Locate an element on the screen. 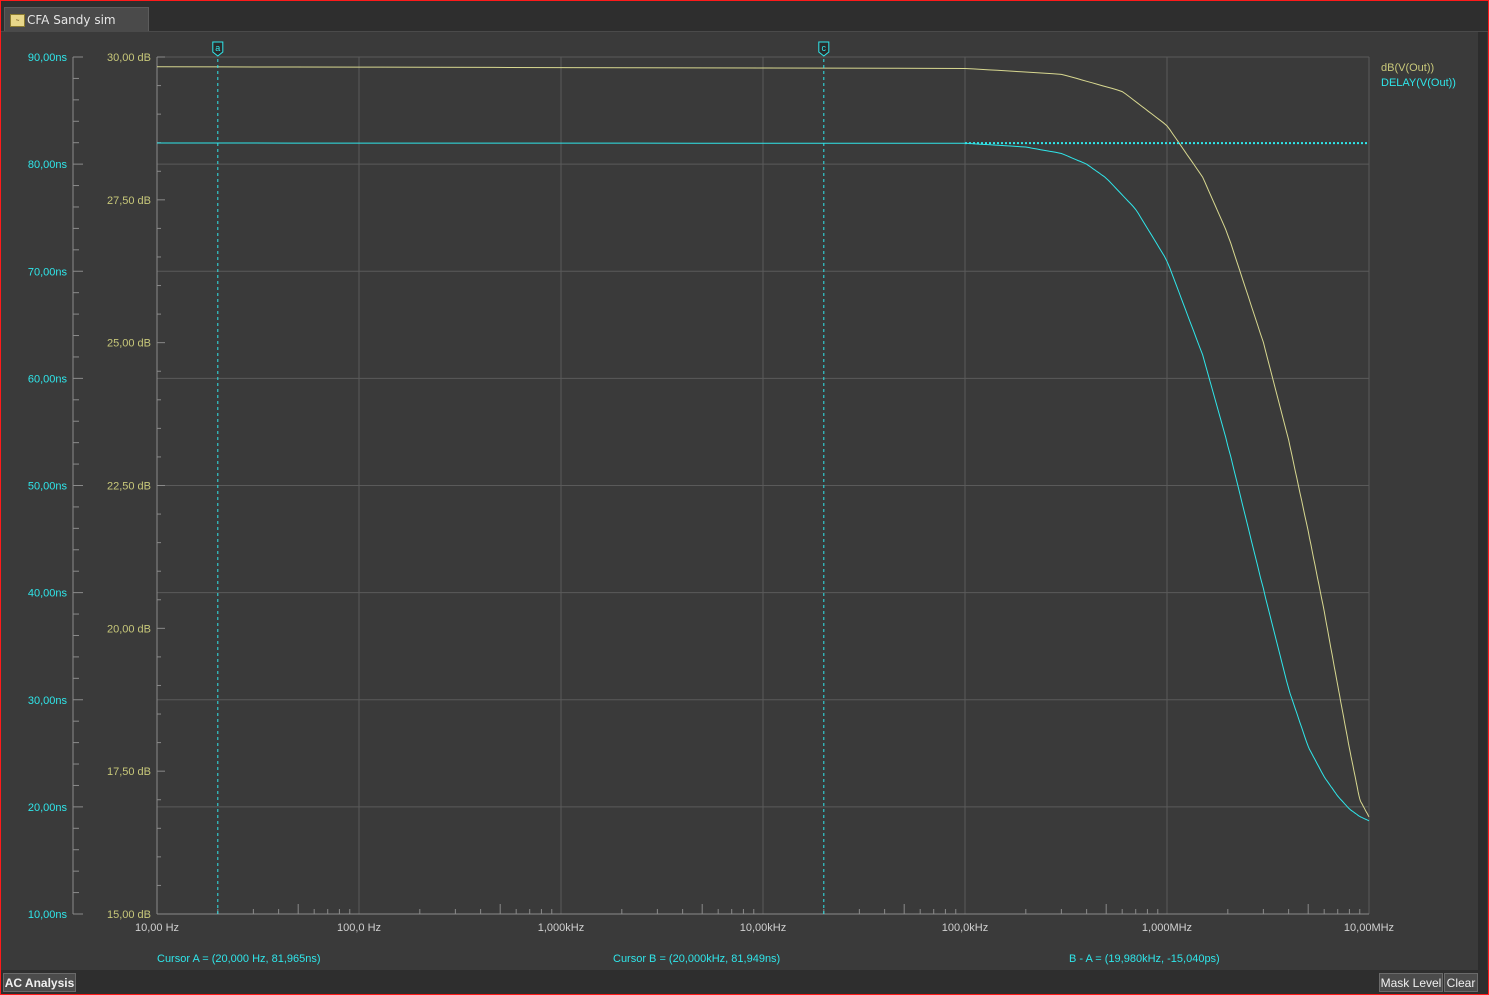  cursor-diff-readout: B - A = (19,980kHz, -15,040ps) is located at coordinates (1144, 959).